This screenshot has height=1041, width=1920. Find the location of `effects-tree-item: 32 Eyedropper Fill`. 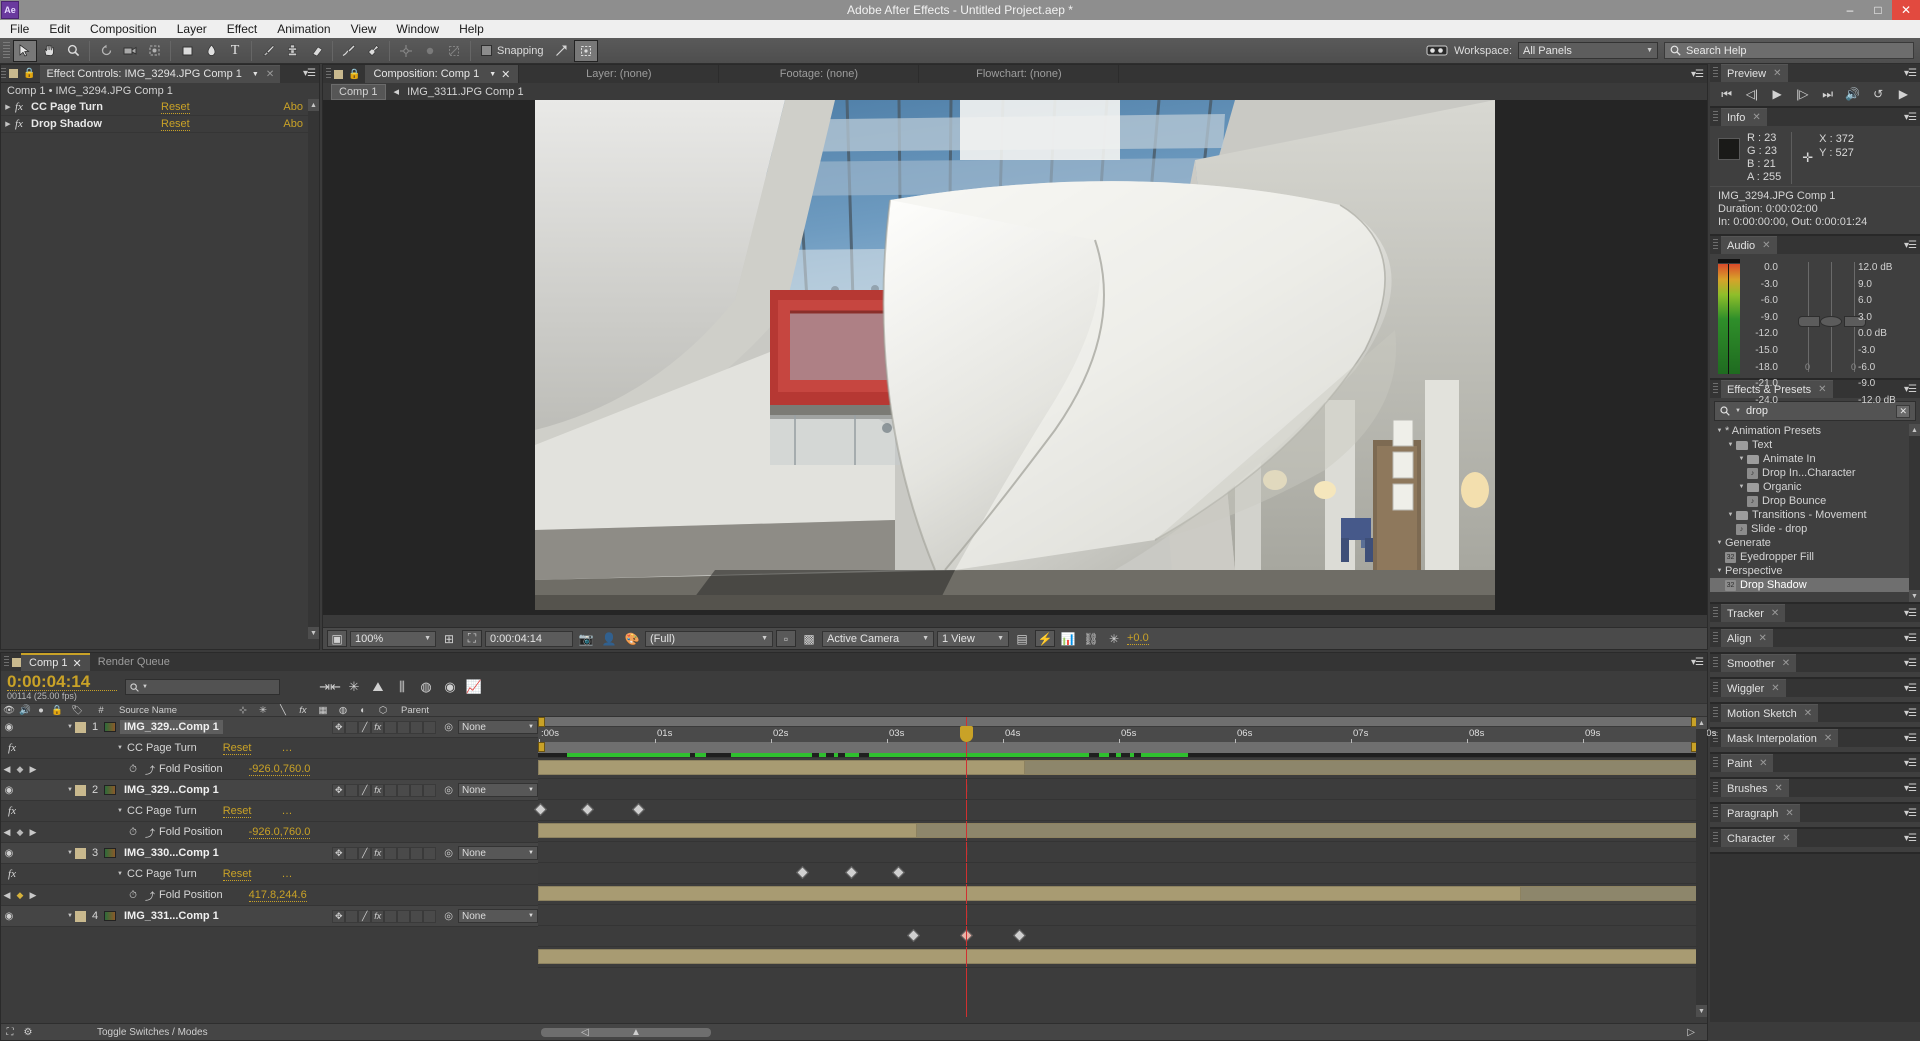

effects-tree-item: 32 Eyedropper Fill is located at coordinates (1815, 557).